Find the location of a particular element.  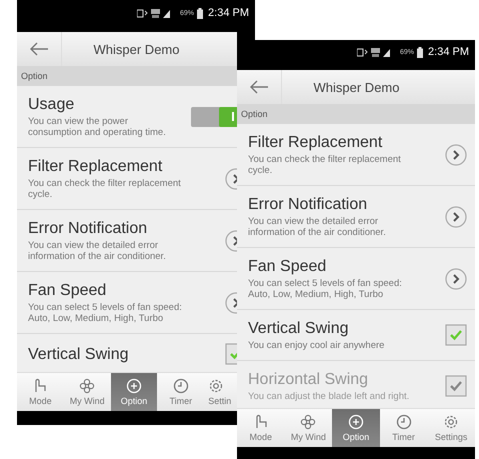

row-description: You can view the power consumption and operating time. is located at coordinates (97, 127).